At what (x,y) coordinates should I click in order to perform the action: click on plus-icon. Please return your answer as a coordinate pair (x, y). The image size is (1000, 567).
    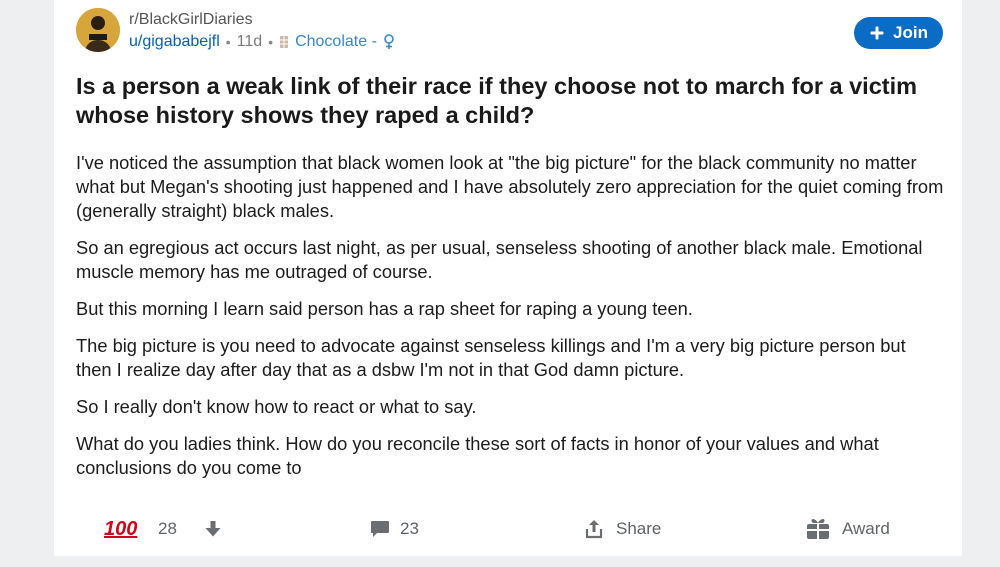
    Looking at the image, I should click on (877, 33).